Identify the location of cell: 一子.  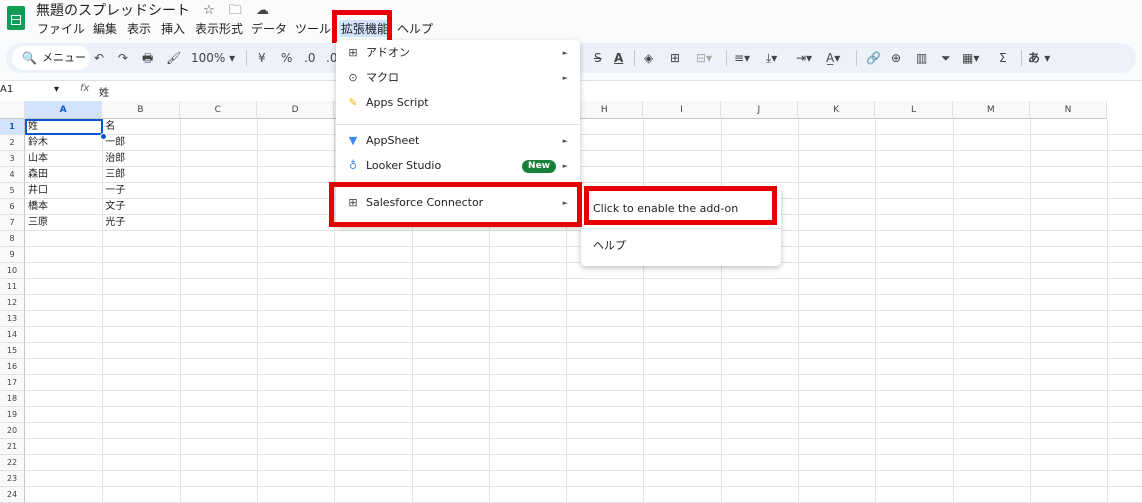
(115, 191).